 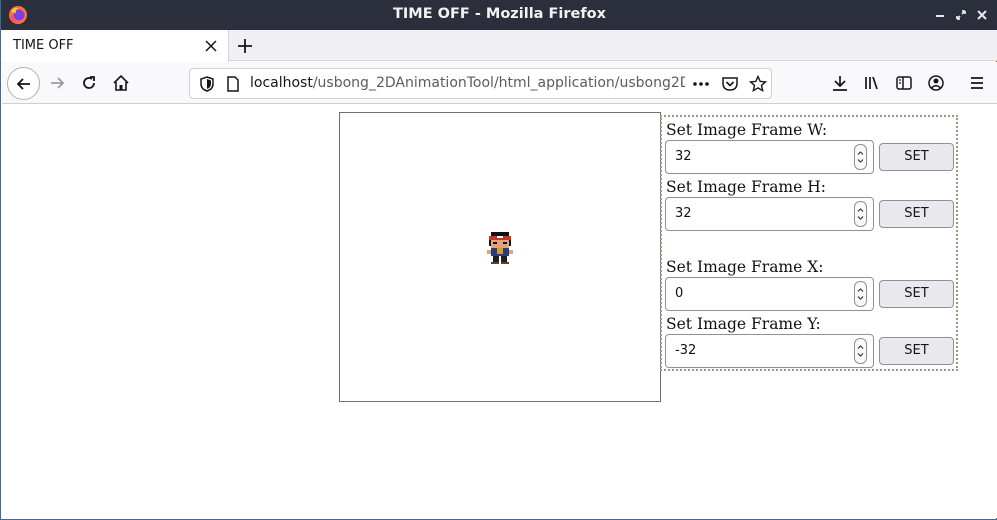 I want to click on frame-y-value: -32, so click(x=686, y=350).